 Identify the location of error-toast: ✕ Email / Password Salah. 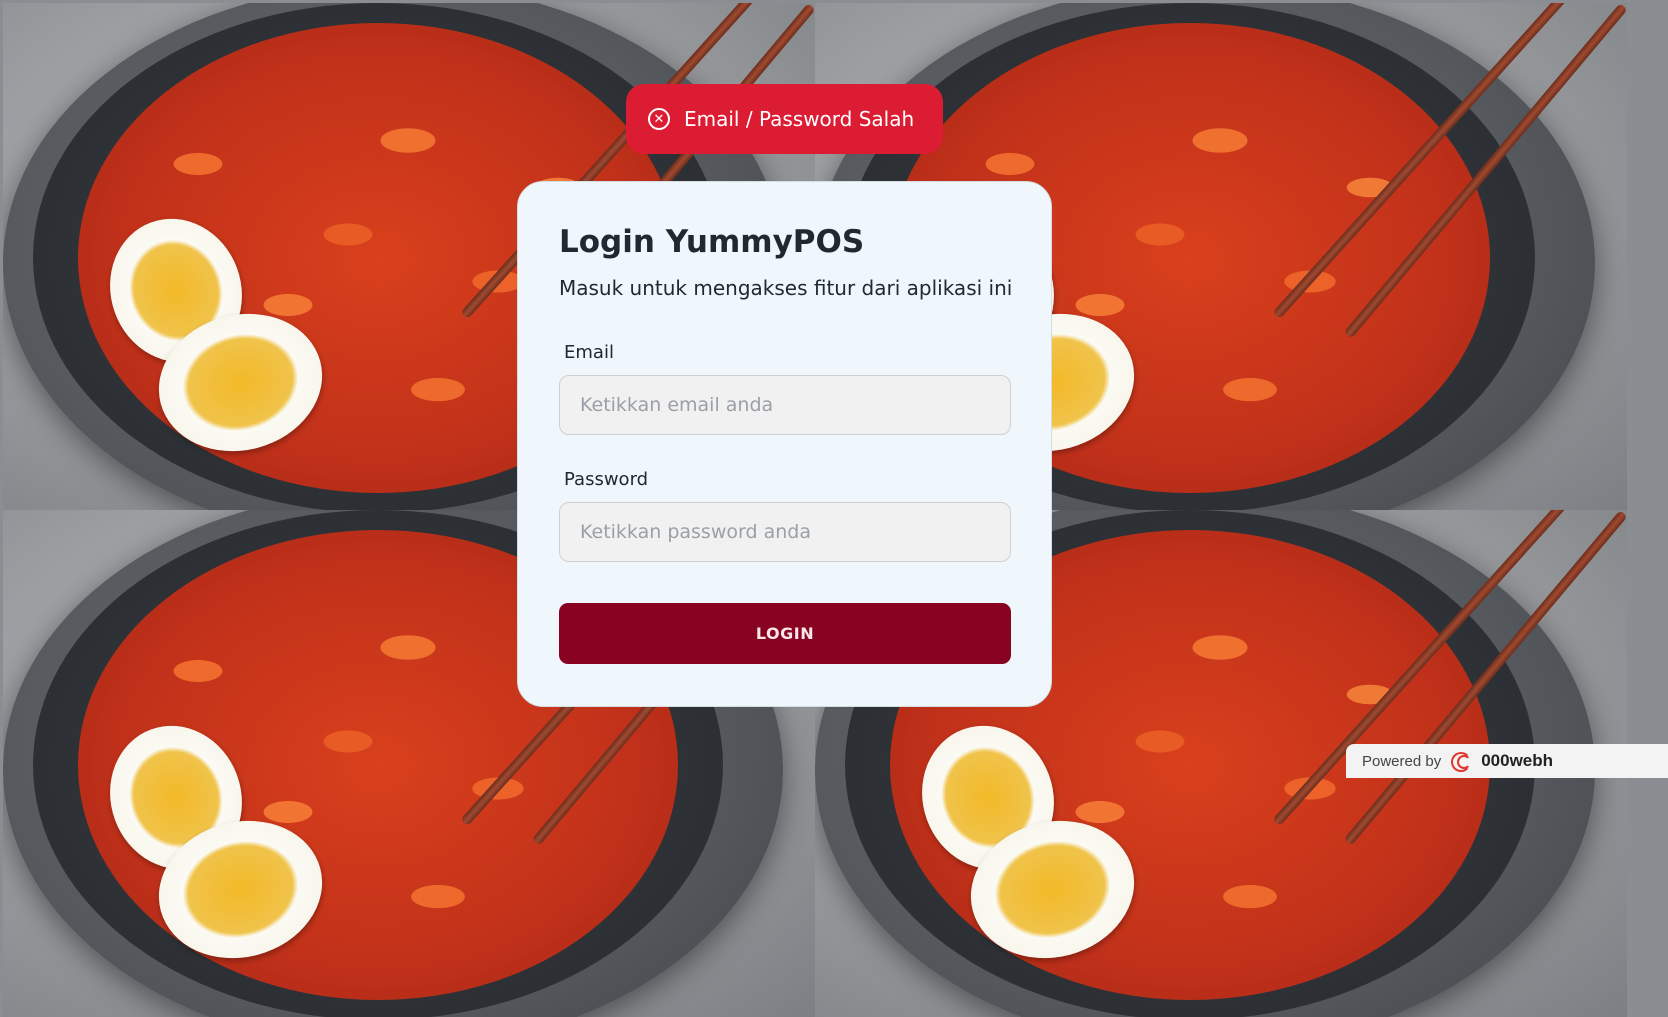
(784, 119).